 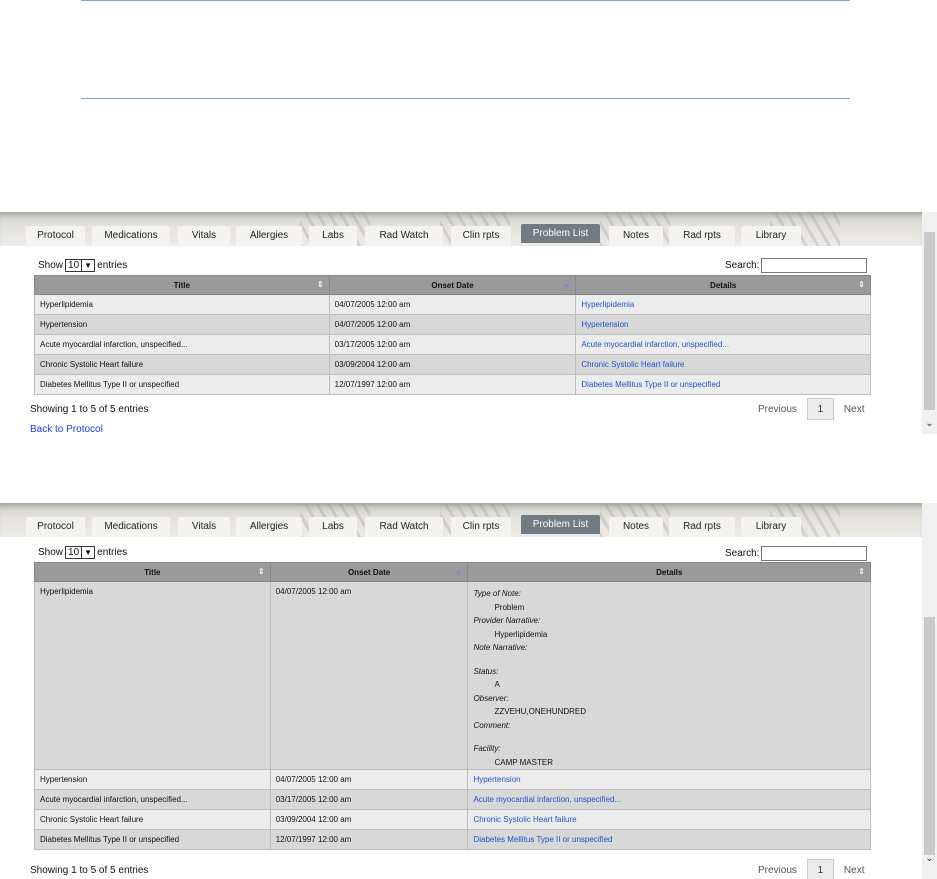 I want to click on cell-onset: 03/17/2005 12:00 am, so click(x=452, y=344).